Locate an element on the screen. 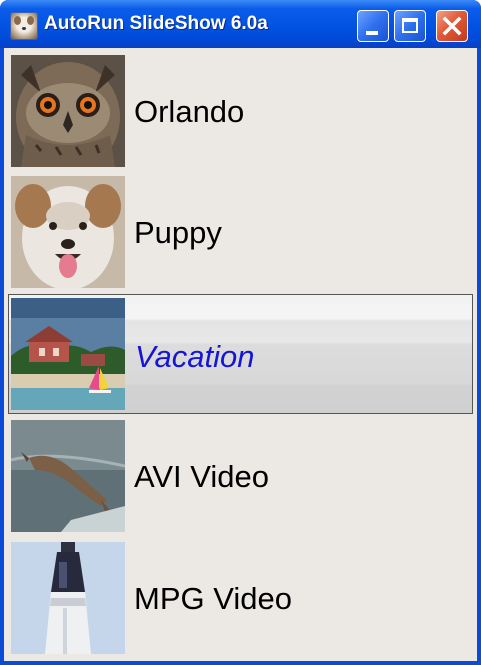 Image resolution: width=481 pixels, height=665 pixels. minimize-icon is located at coordinates (372, 33).